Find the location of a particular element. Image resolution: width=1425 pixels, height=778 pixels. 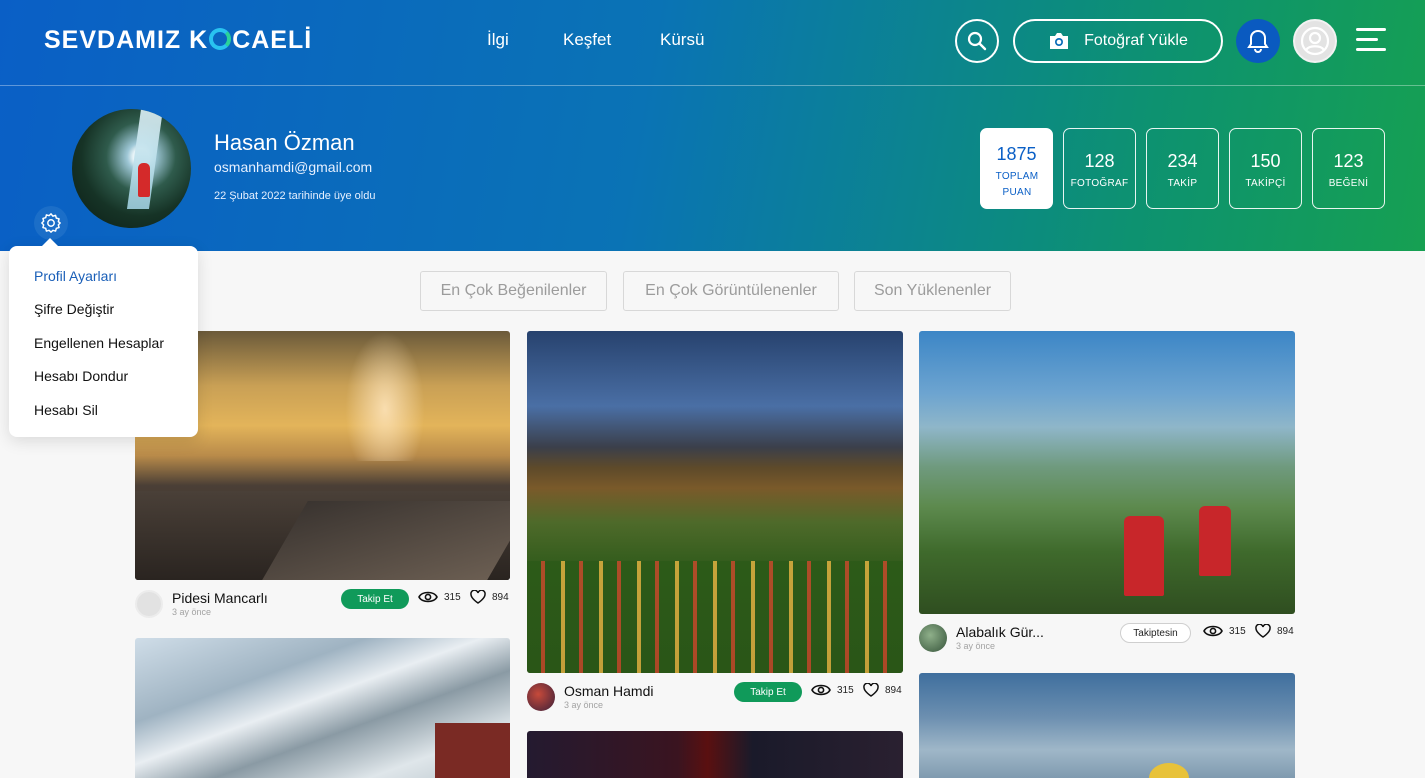

stat-label: TAKİPÇİ is located at coordinates (1265, 183).